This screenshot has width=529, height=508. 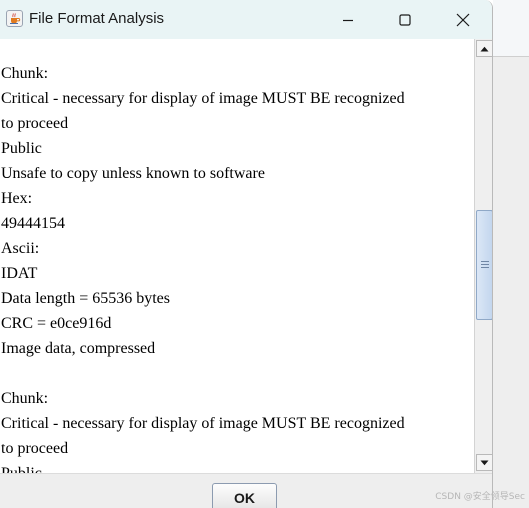 What do you see at coordinates (511, 56) in the screenshot?
I see `background-window-divider` at bounding box center [511, 56].